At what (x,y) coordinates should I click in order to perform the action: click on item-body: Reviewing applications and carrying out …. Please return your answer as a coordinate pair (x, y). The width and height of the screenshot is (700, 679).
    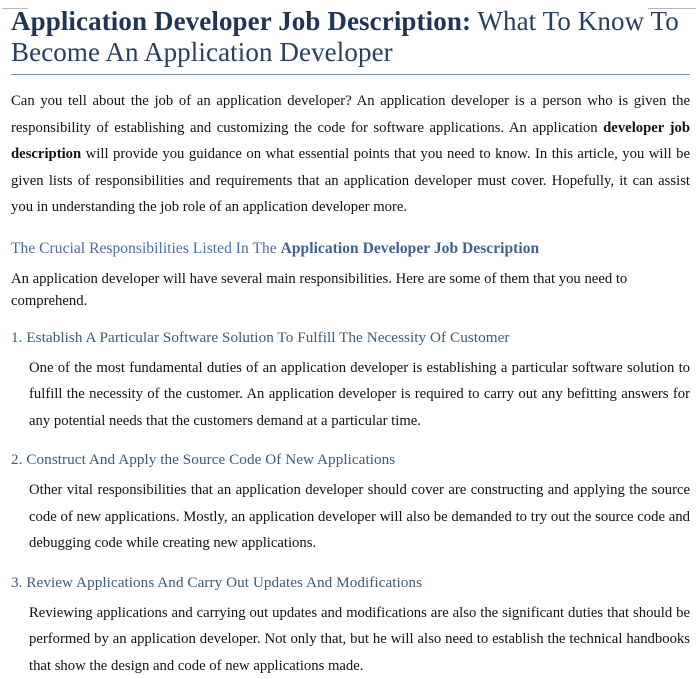
    Looking at the image, I should click on (359, 639).